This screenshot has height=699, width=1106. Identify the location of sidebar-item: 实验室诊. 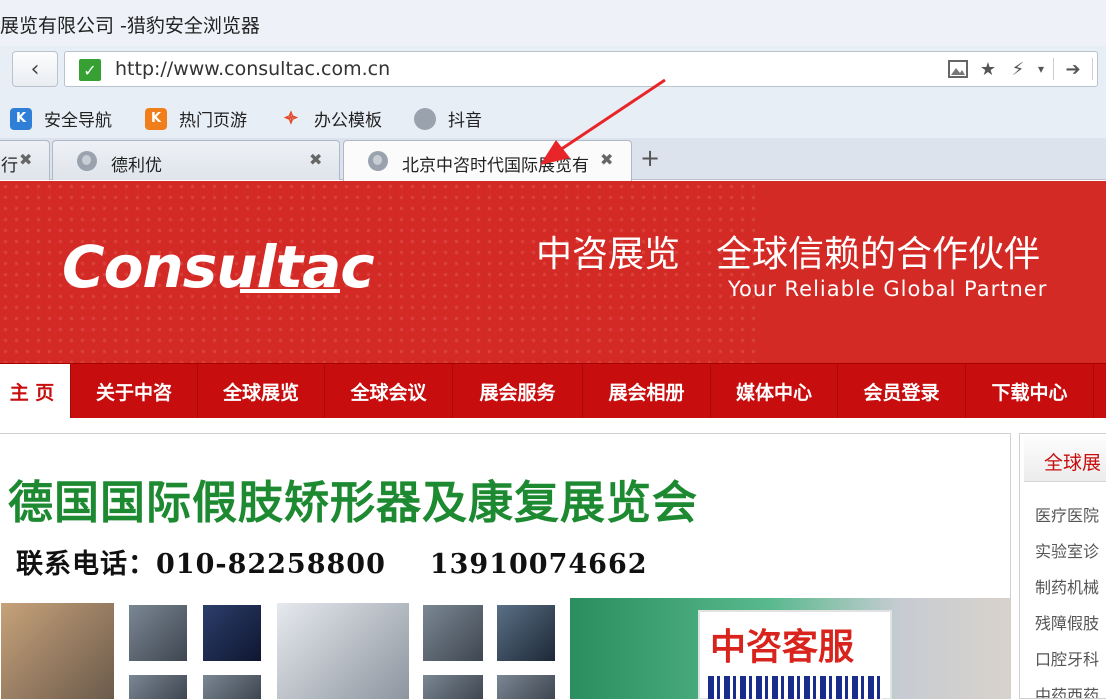
(1067, 550).